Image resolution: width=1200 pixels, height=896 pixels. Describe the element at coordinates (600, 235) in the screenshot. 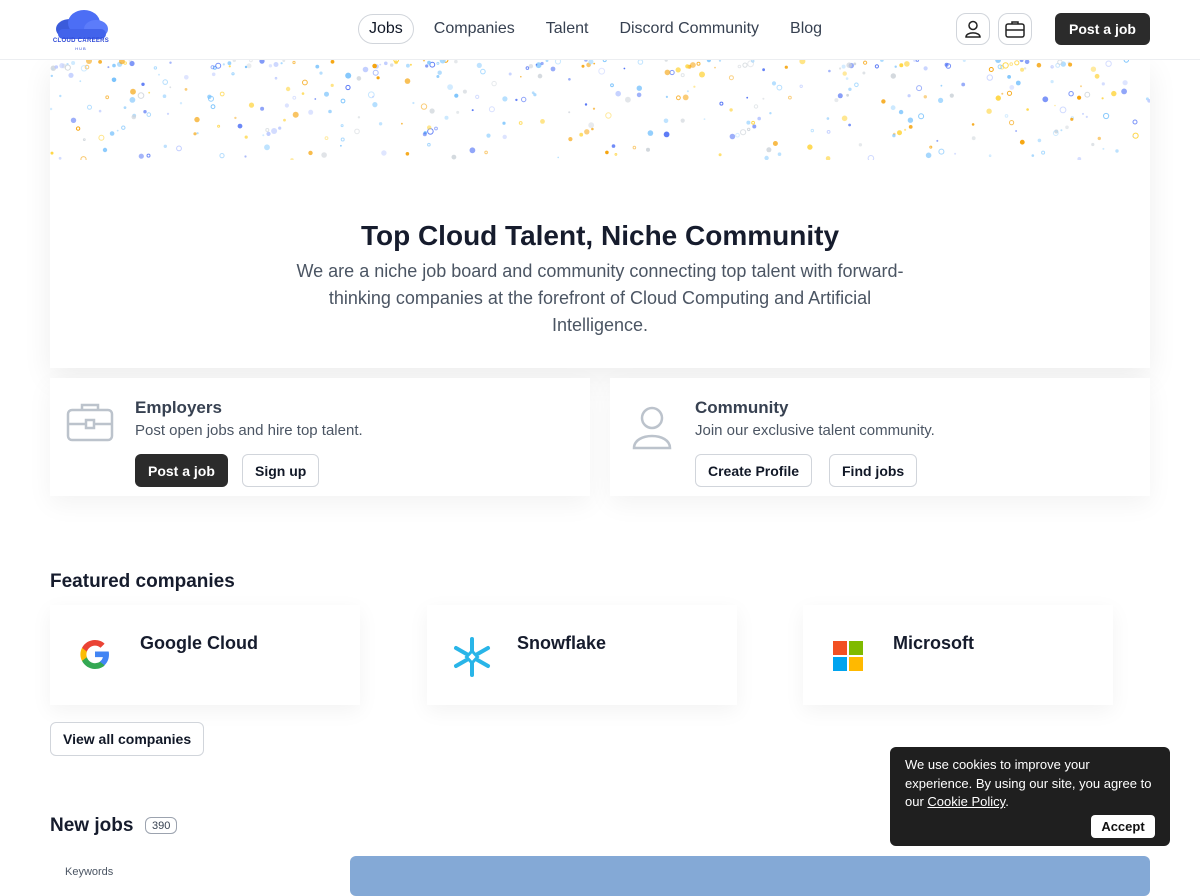

I see `hero-title: Top Cloud Talent, Niche Community` at that location.